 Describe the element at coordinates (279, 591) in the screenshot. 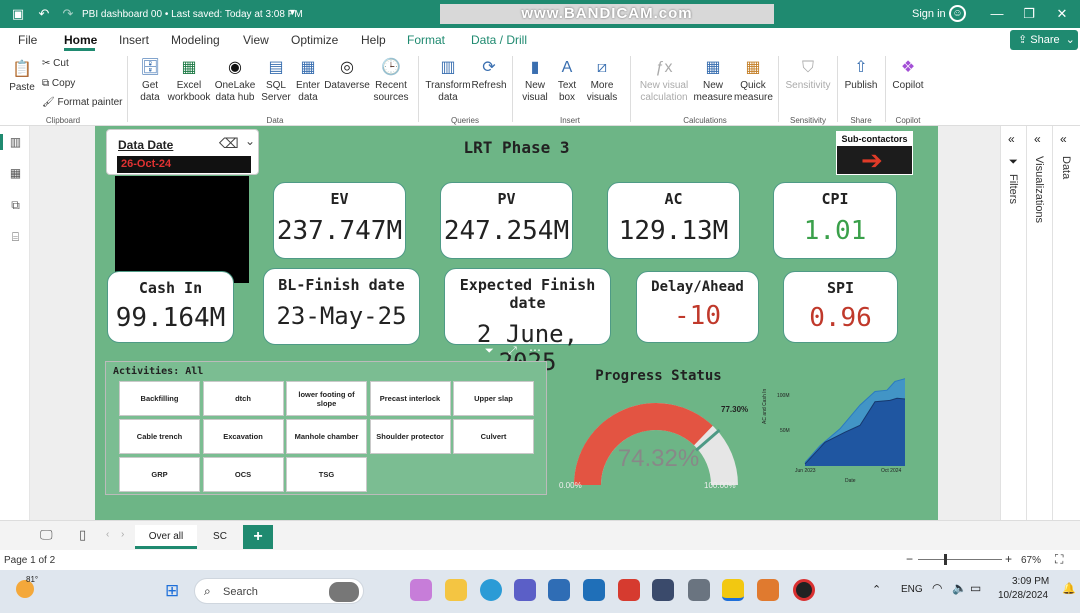

I see `taskbar-search: ⌕ Search` at that location.